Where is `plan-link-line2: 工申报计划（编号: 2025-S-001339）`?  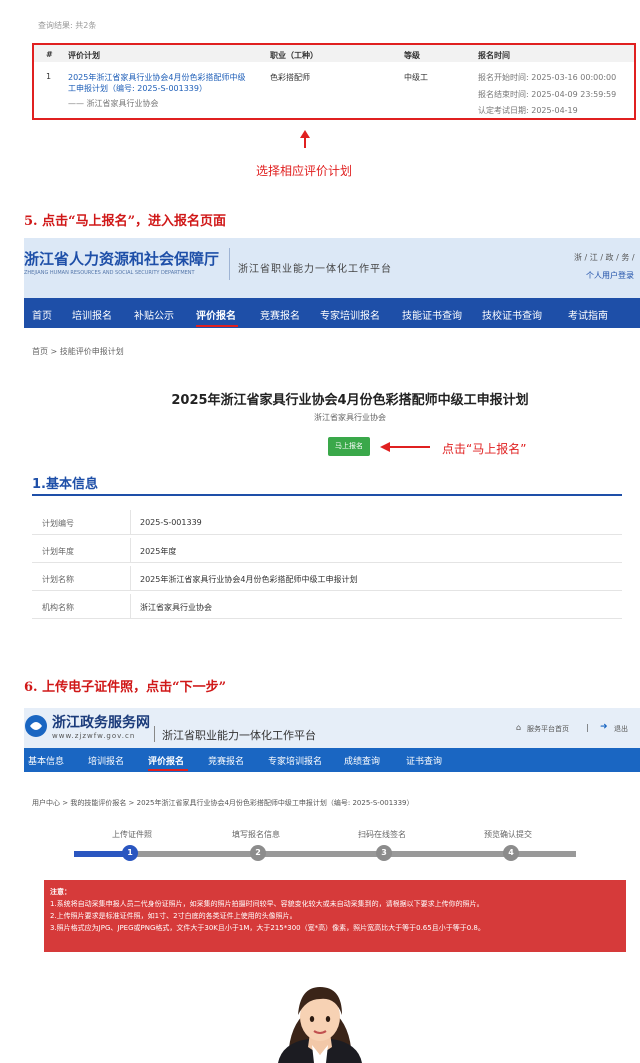
plan-link-line2: 工申报计划（编号: 2025-S-001339） is located at coordinates (137, 88).